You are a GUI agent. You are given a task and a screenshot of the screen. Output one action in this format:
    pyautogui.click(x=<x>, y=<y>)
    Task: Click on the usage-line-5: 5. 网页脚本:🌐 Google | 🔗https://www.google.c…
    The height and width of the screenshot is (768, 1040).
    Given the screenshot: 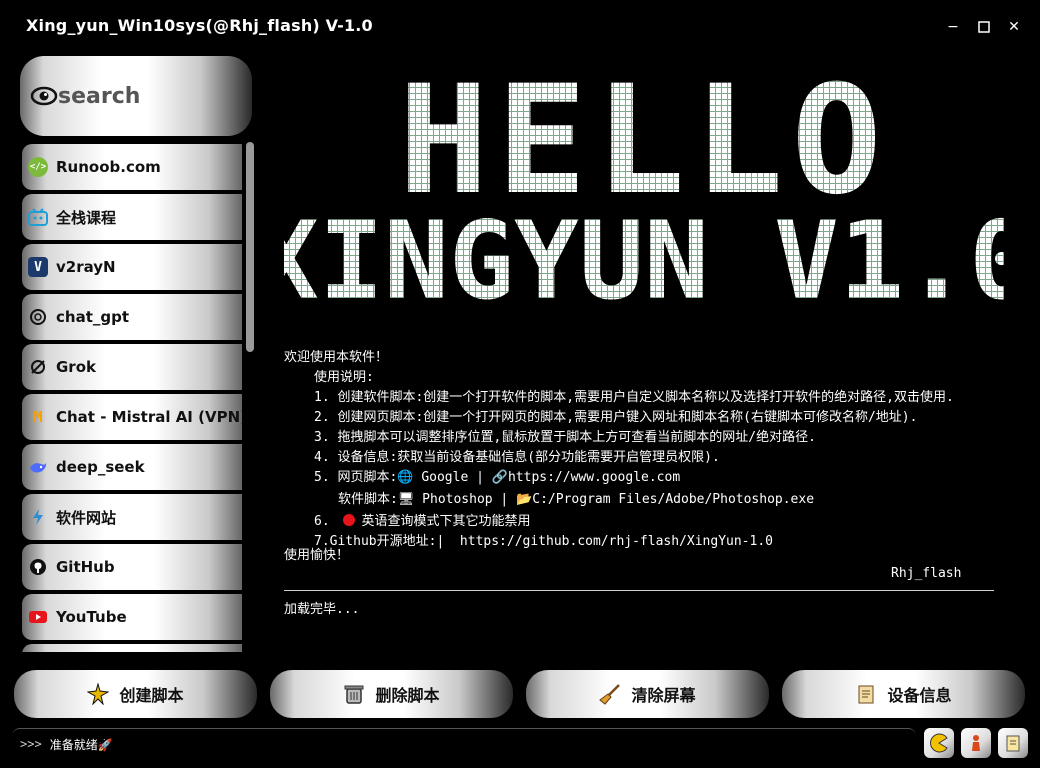 What is the action you would take?
    pyautogui.click(x=644, y=478)
    